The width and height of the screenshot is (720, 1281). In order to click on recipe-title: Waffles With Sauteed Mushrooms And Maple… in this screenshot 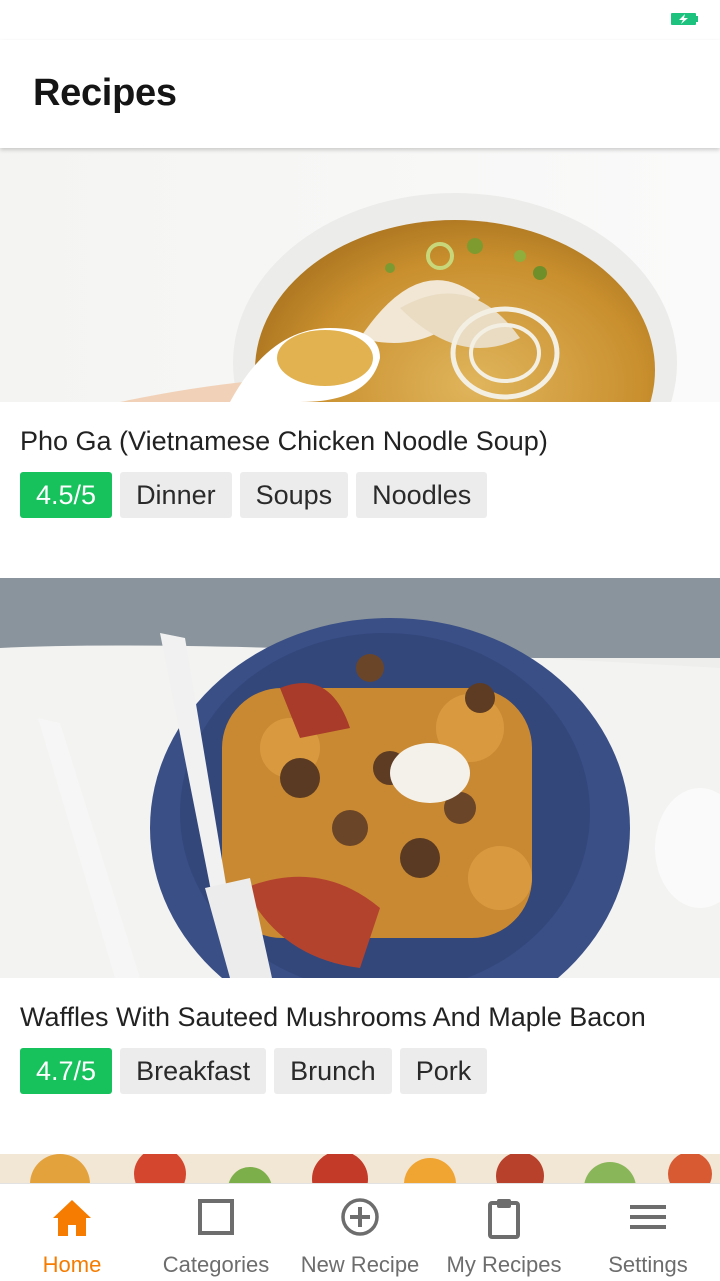, I will do `click(333, 1017)`.